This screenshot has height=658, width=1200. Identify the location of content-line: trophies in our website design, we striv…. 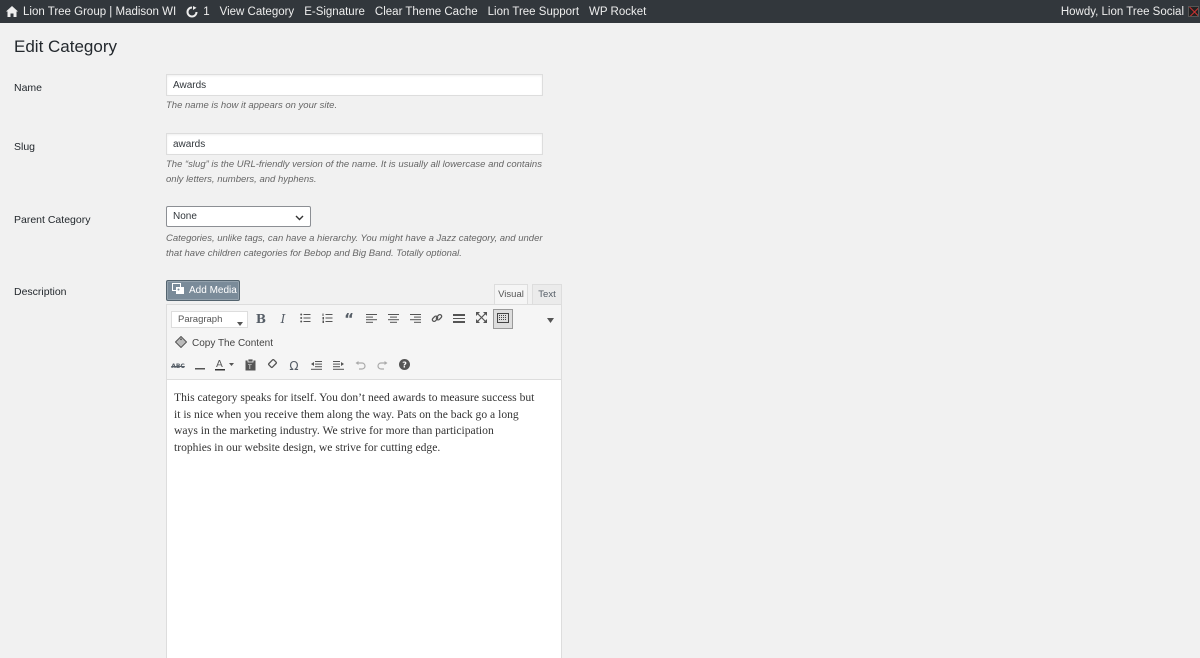
(307, 448).